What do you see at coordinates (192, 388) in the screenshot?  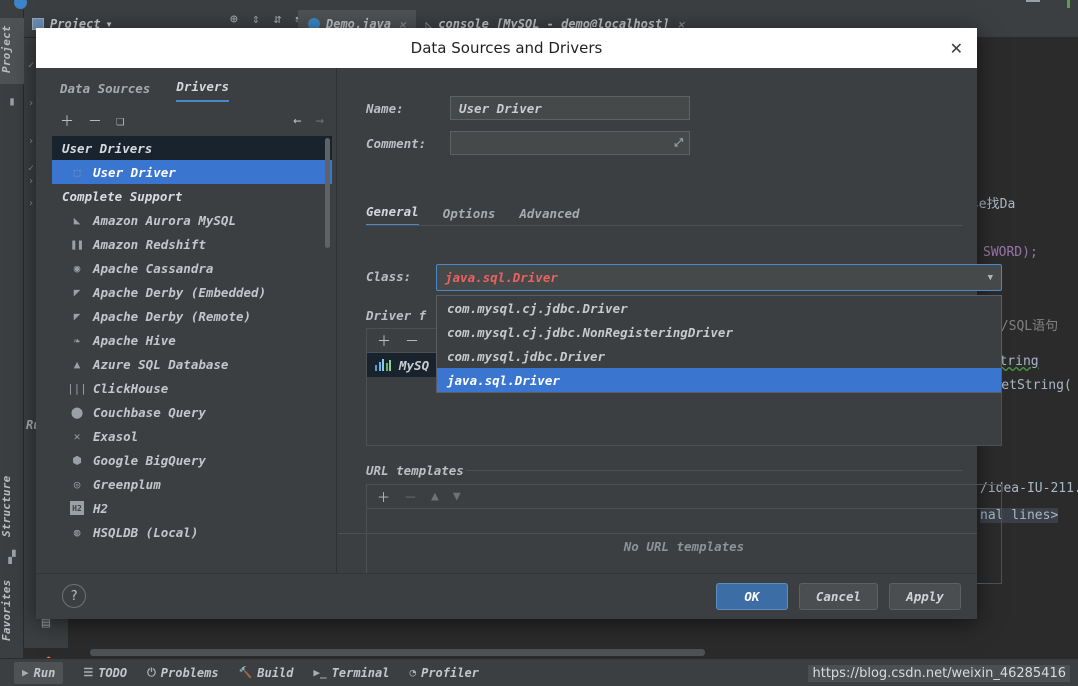 I see `driver-item-clickhouse: ||| ClickHouse` at bounding box center [192, 388].